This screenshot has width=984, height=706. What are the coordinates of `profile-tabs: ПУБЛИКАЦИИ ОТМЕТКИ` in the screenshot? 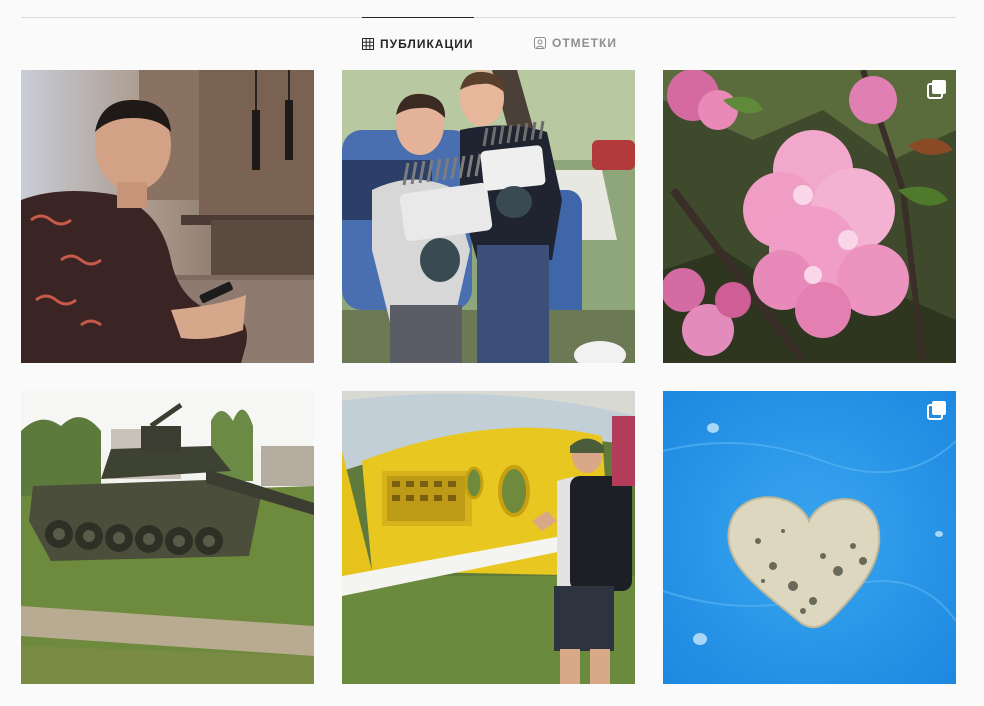 It's located at (492, 43).